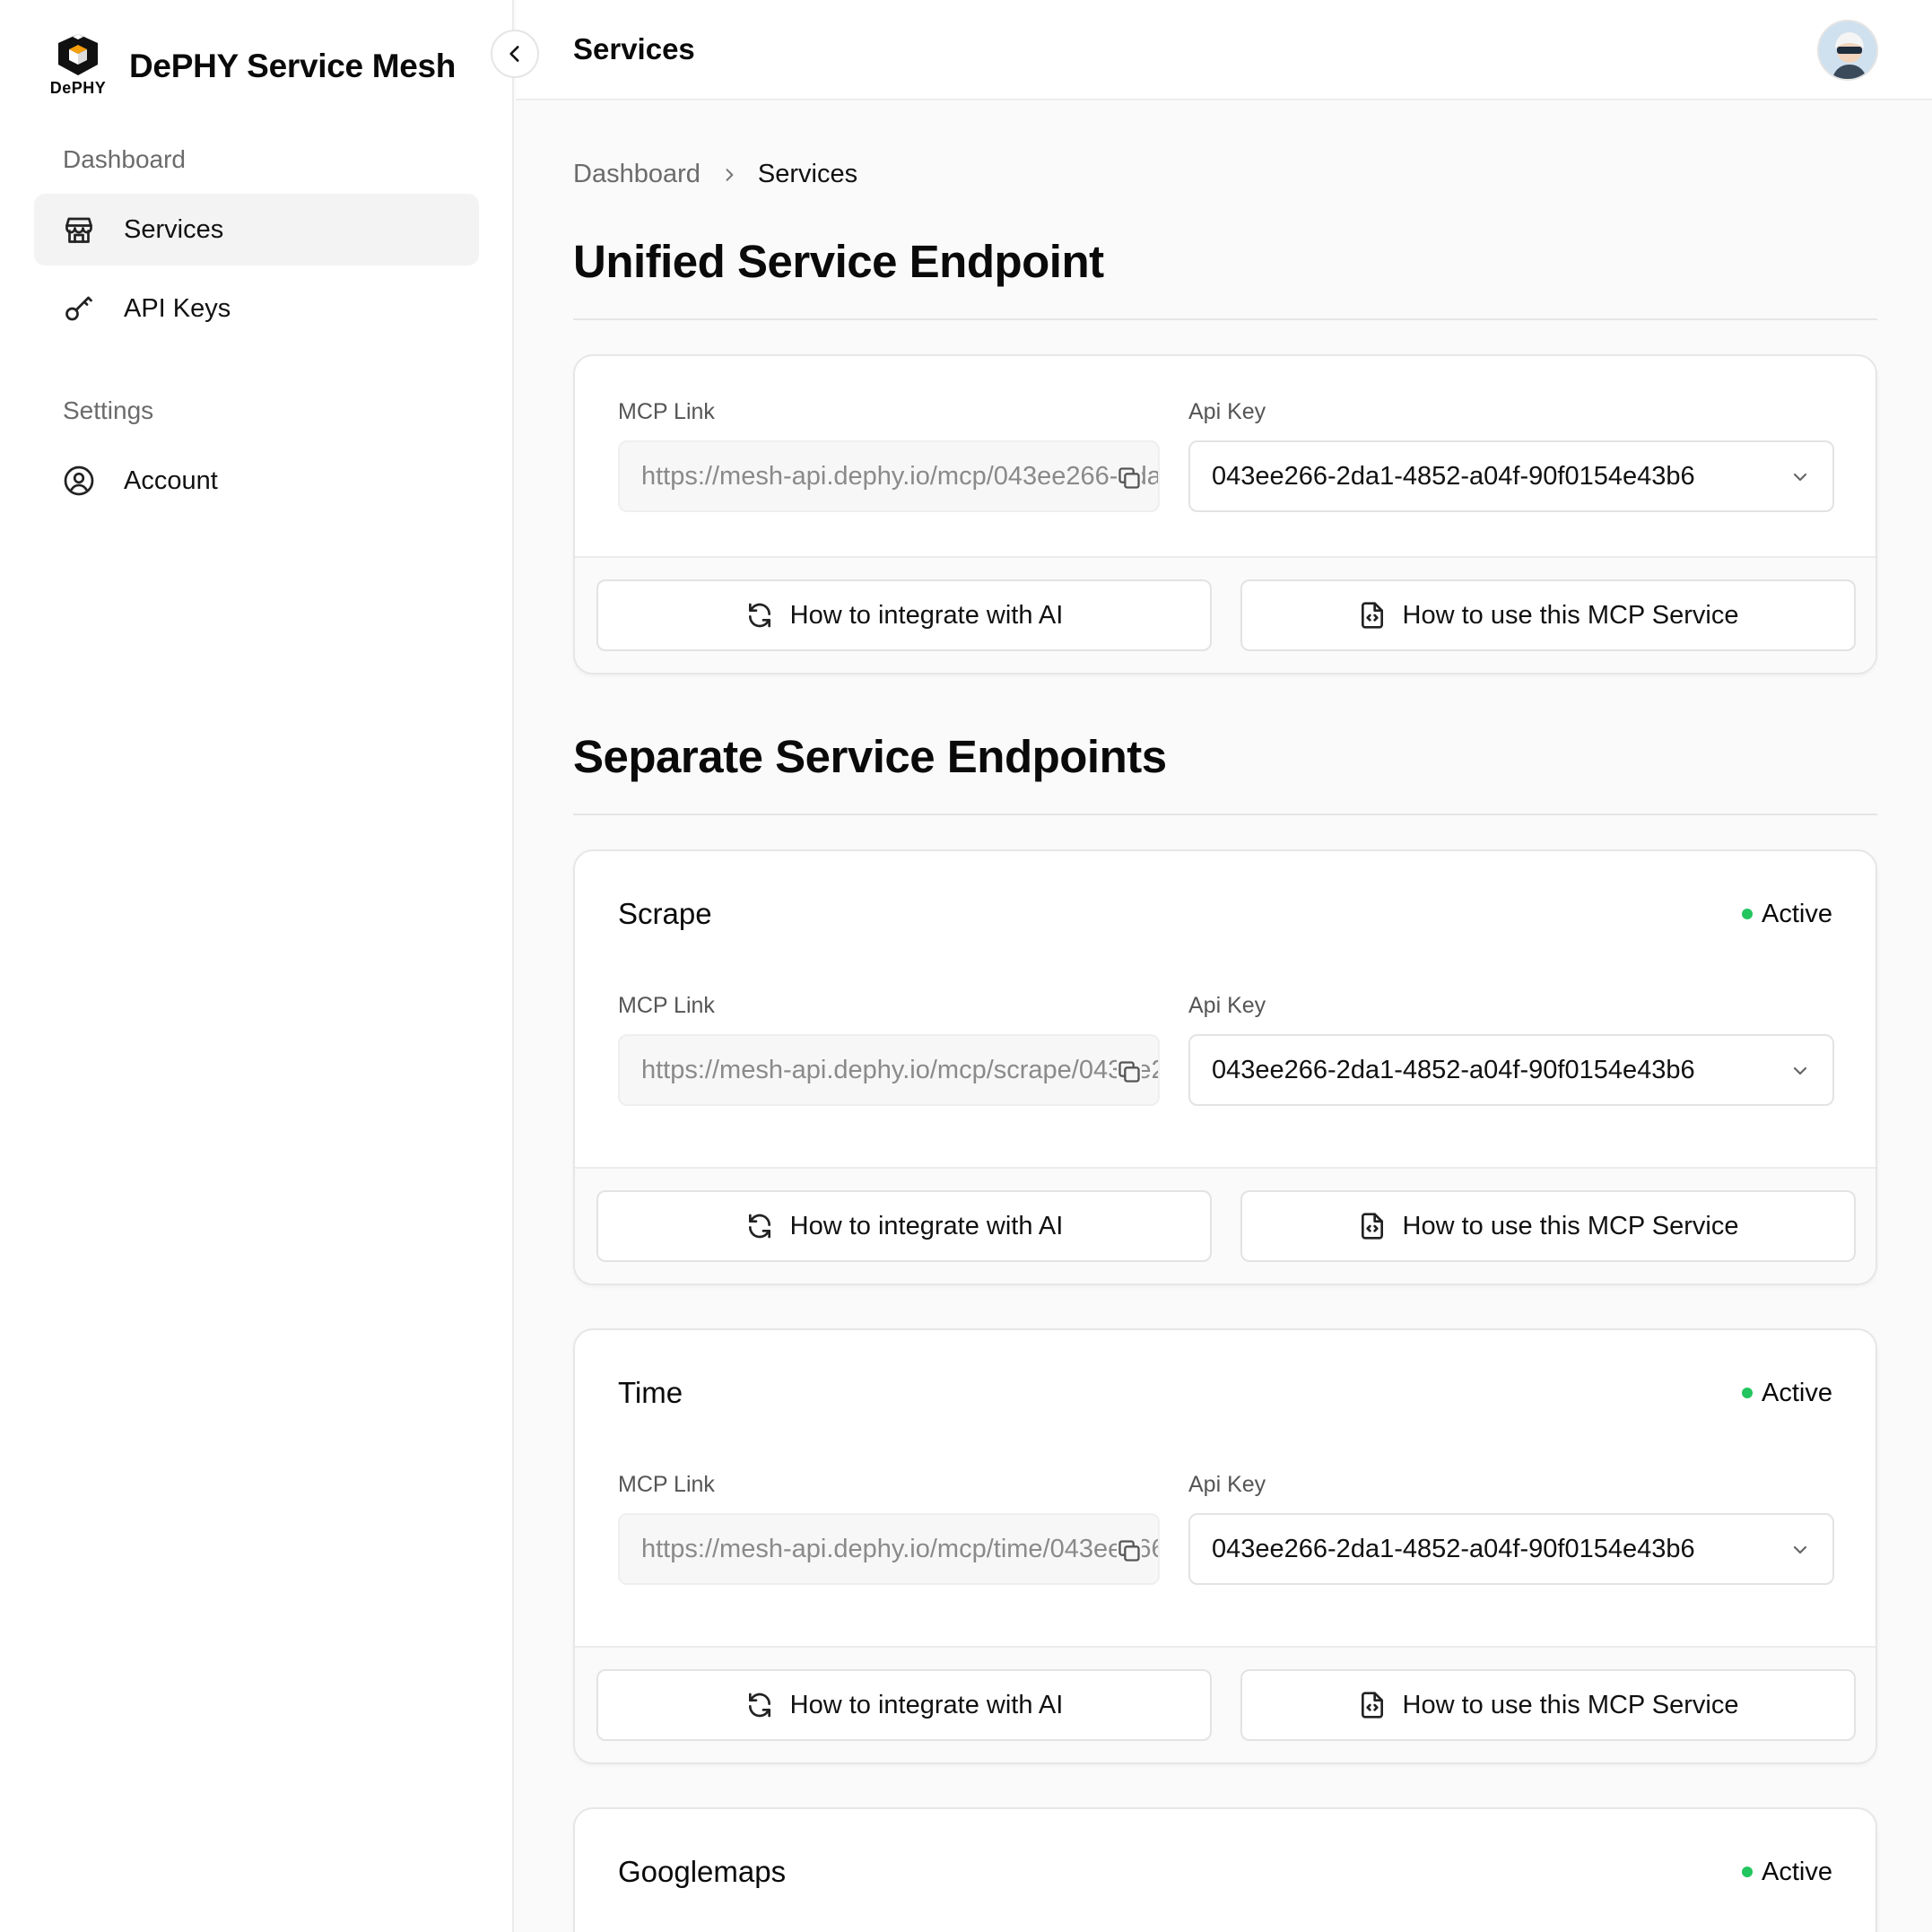 The image size is (1932, 1932). Describe the element at coordinates (256, 229) in the screenshot. I see `sidebar-item-services: Services` at that location.